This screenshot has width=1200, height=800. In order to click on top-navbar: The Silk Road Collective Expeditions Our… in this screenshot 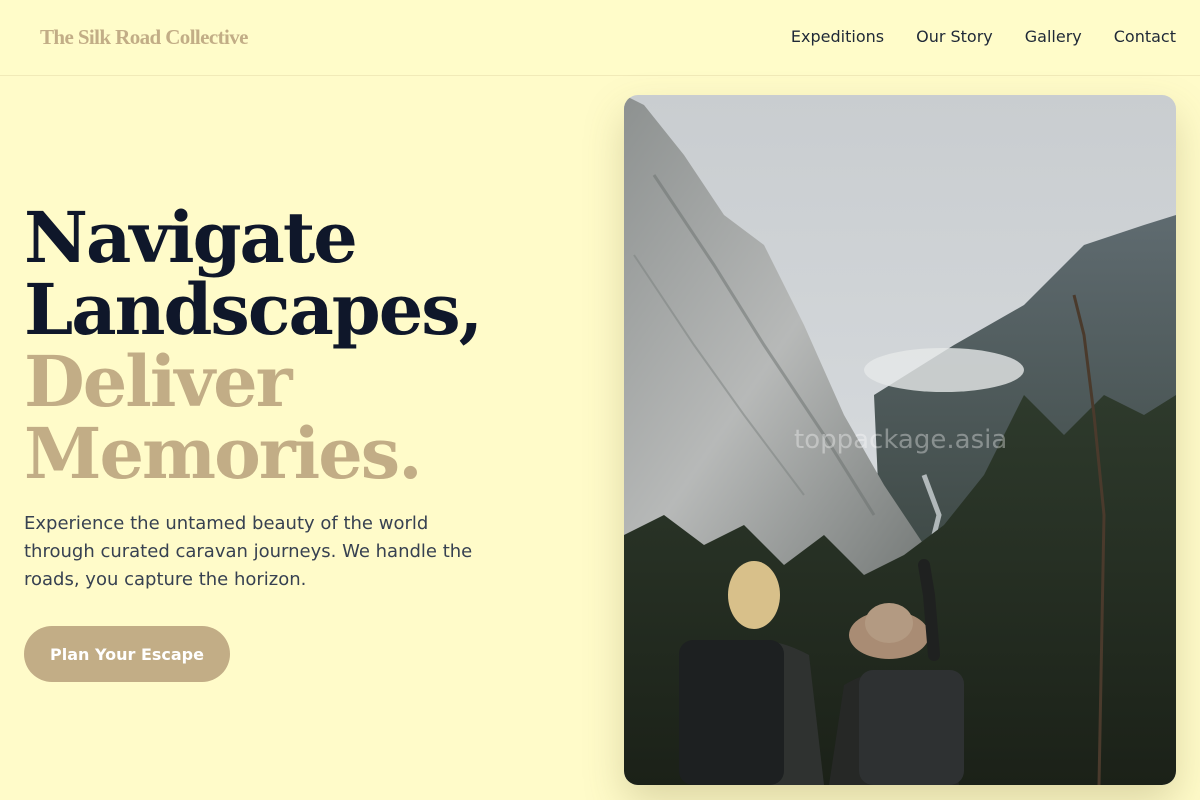, I will do `click(600, 38)`.